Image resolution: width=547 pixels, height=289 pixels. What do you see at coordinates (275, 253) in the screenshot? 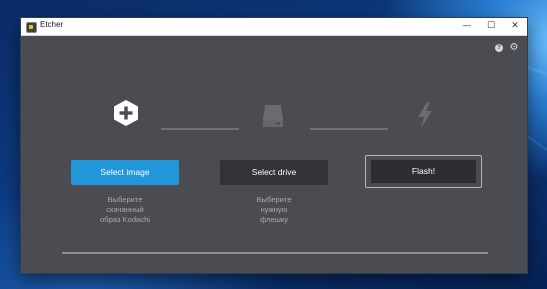
I see `footer-divider` at bounding box center [275, 253].